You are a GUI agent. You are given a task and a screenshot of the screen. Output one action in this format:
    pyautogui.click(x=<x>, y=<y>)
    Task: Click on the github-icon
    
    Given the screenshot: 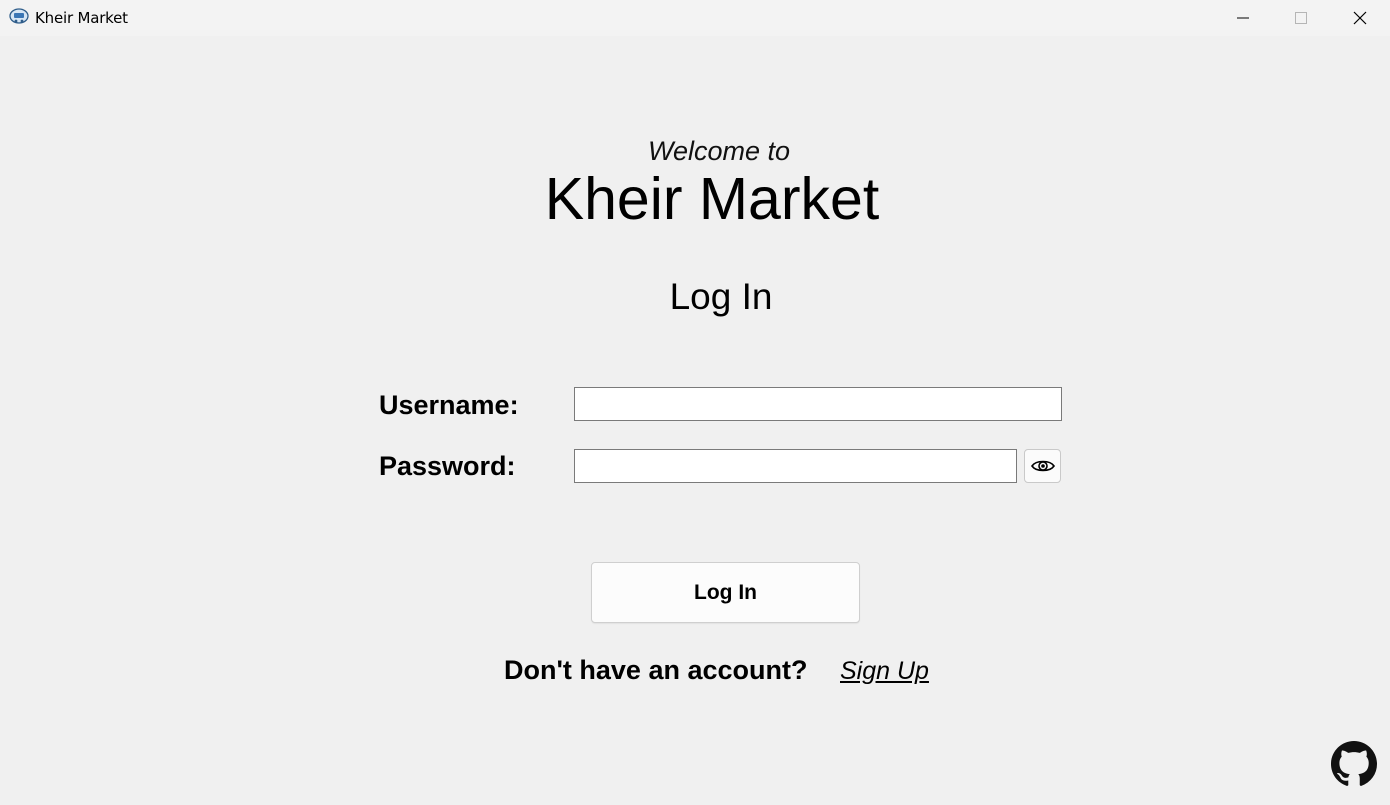 What is the action you would take?
    pyautogui.click(x=1354, y=763)
    